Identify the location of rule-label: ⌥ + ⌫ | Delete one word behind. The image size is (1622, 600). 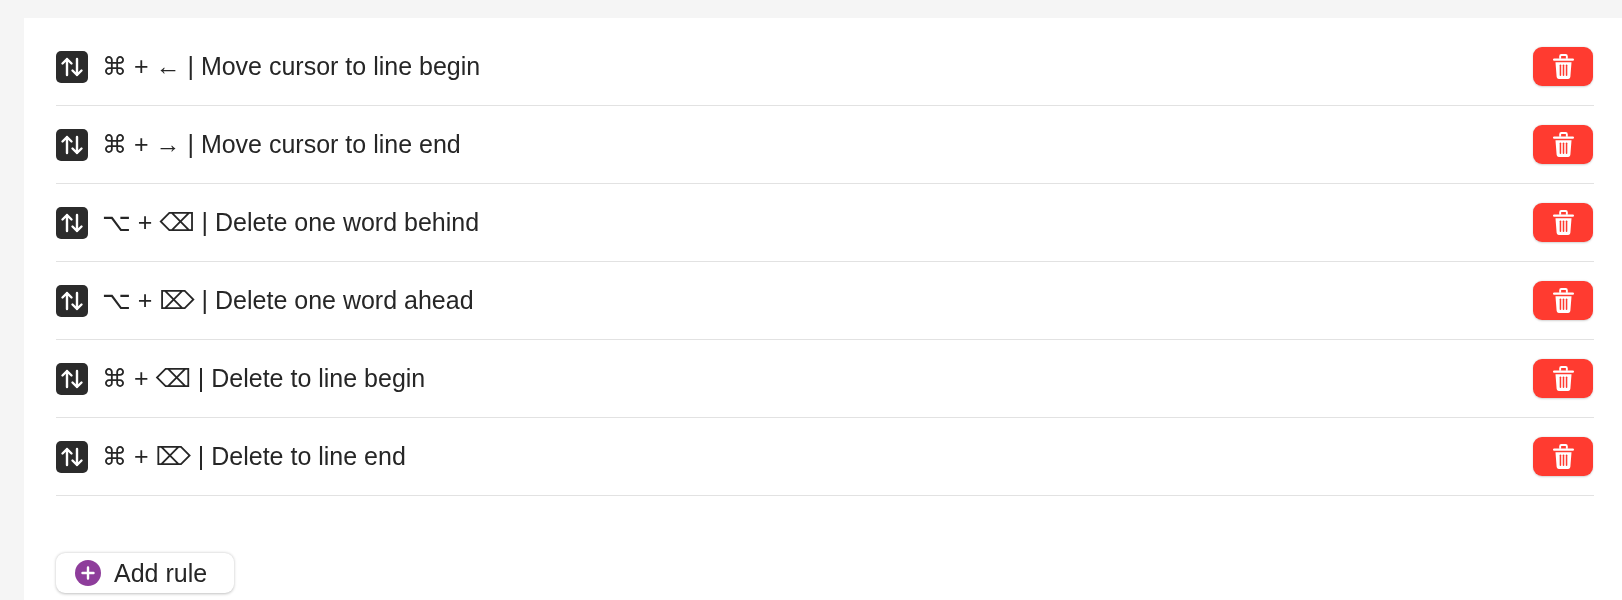
(291, 222).